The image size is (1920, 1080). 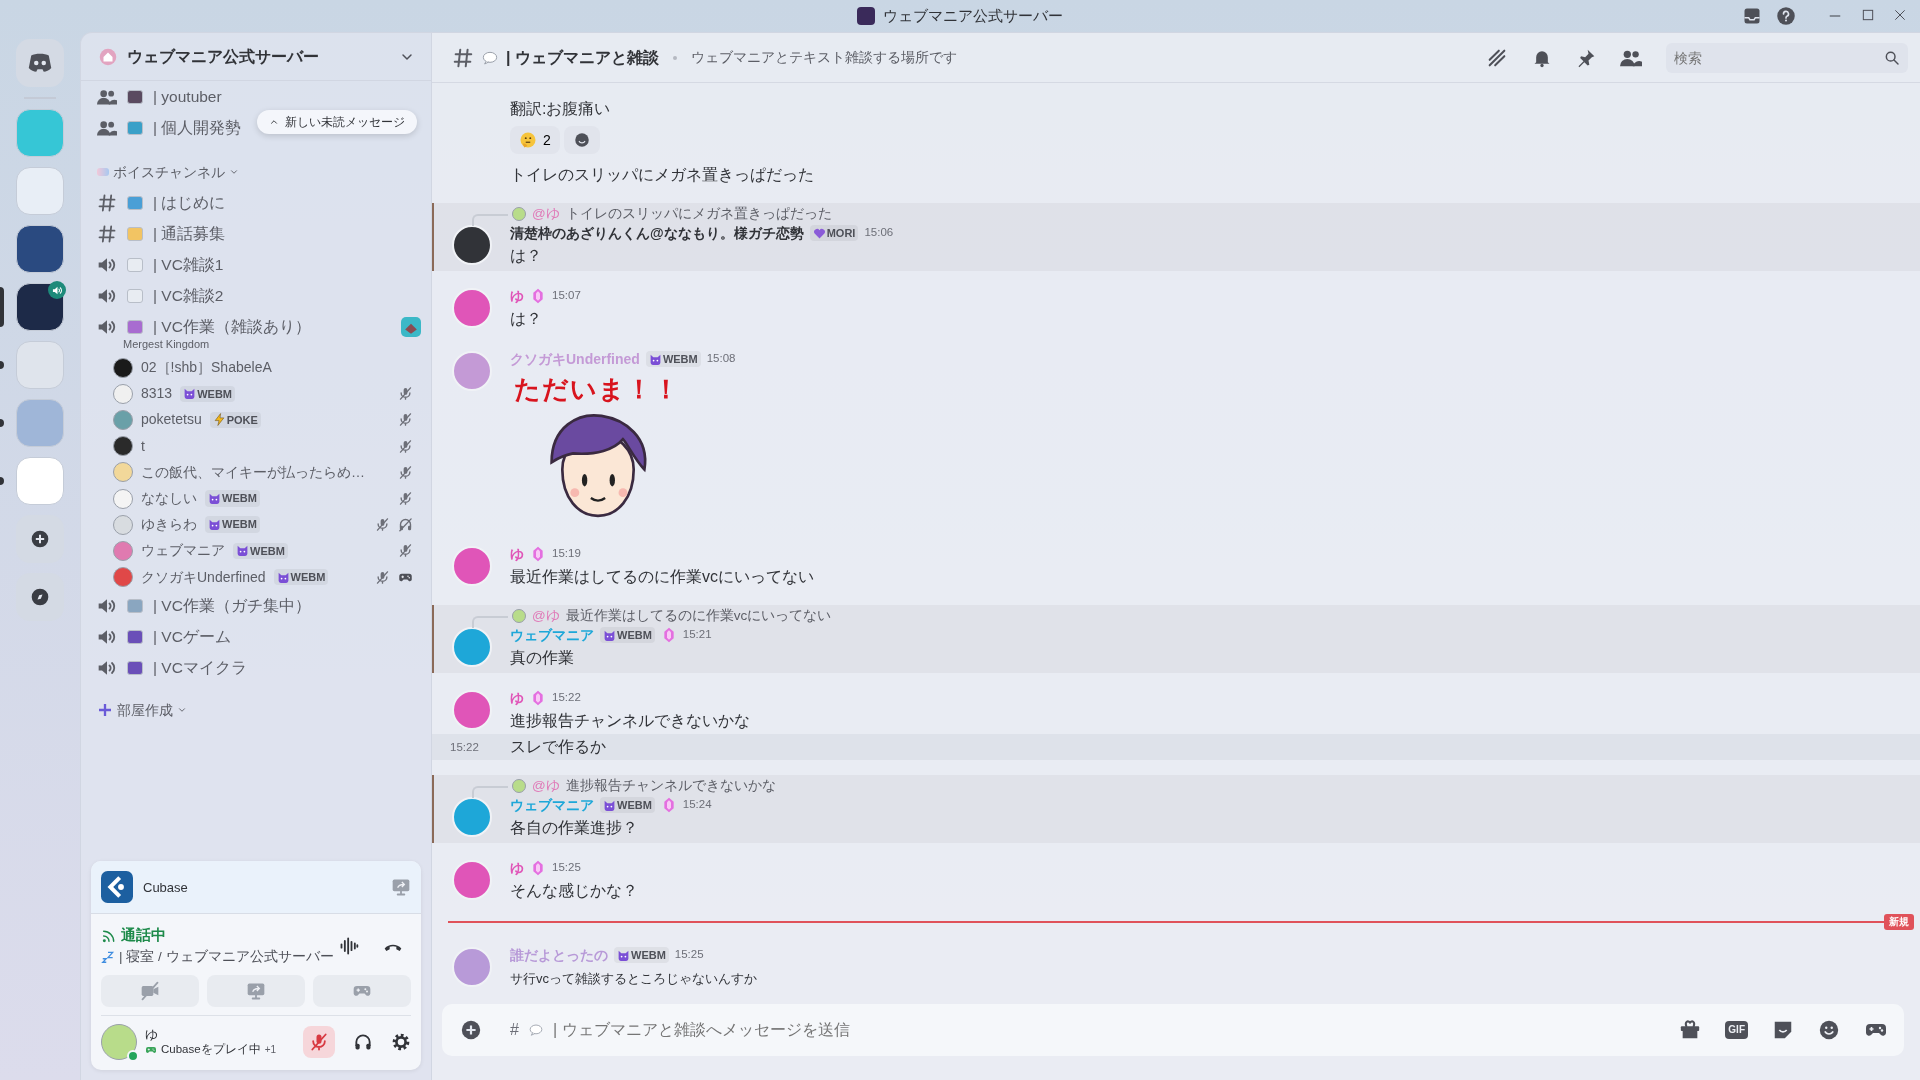 I want to click on reply-preview: 最近作業はしてるのに作業vcにいってない, so click(x=698, y=616).